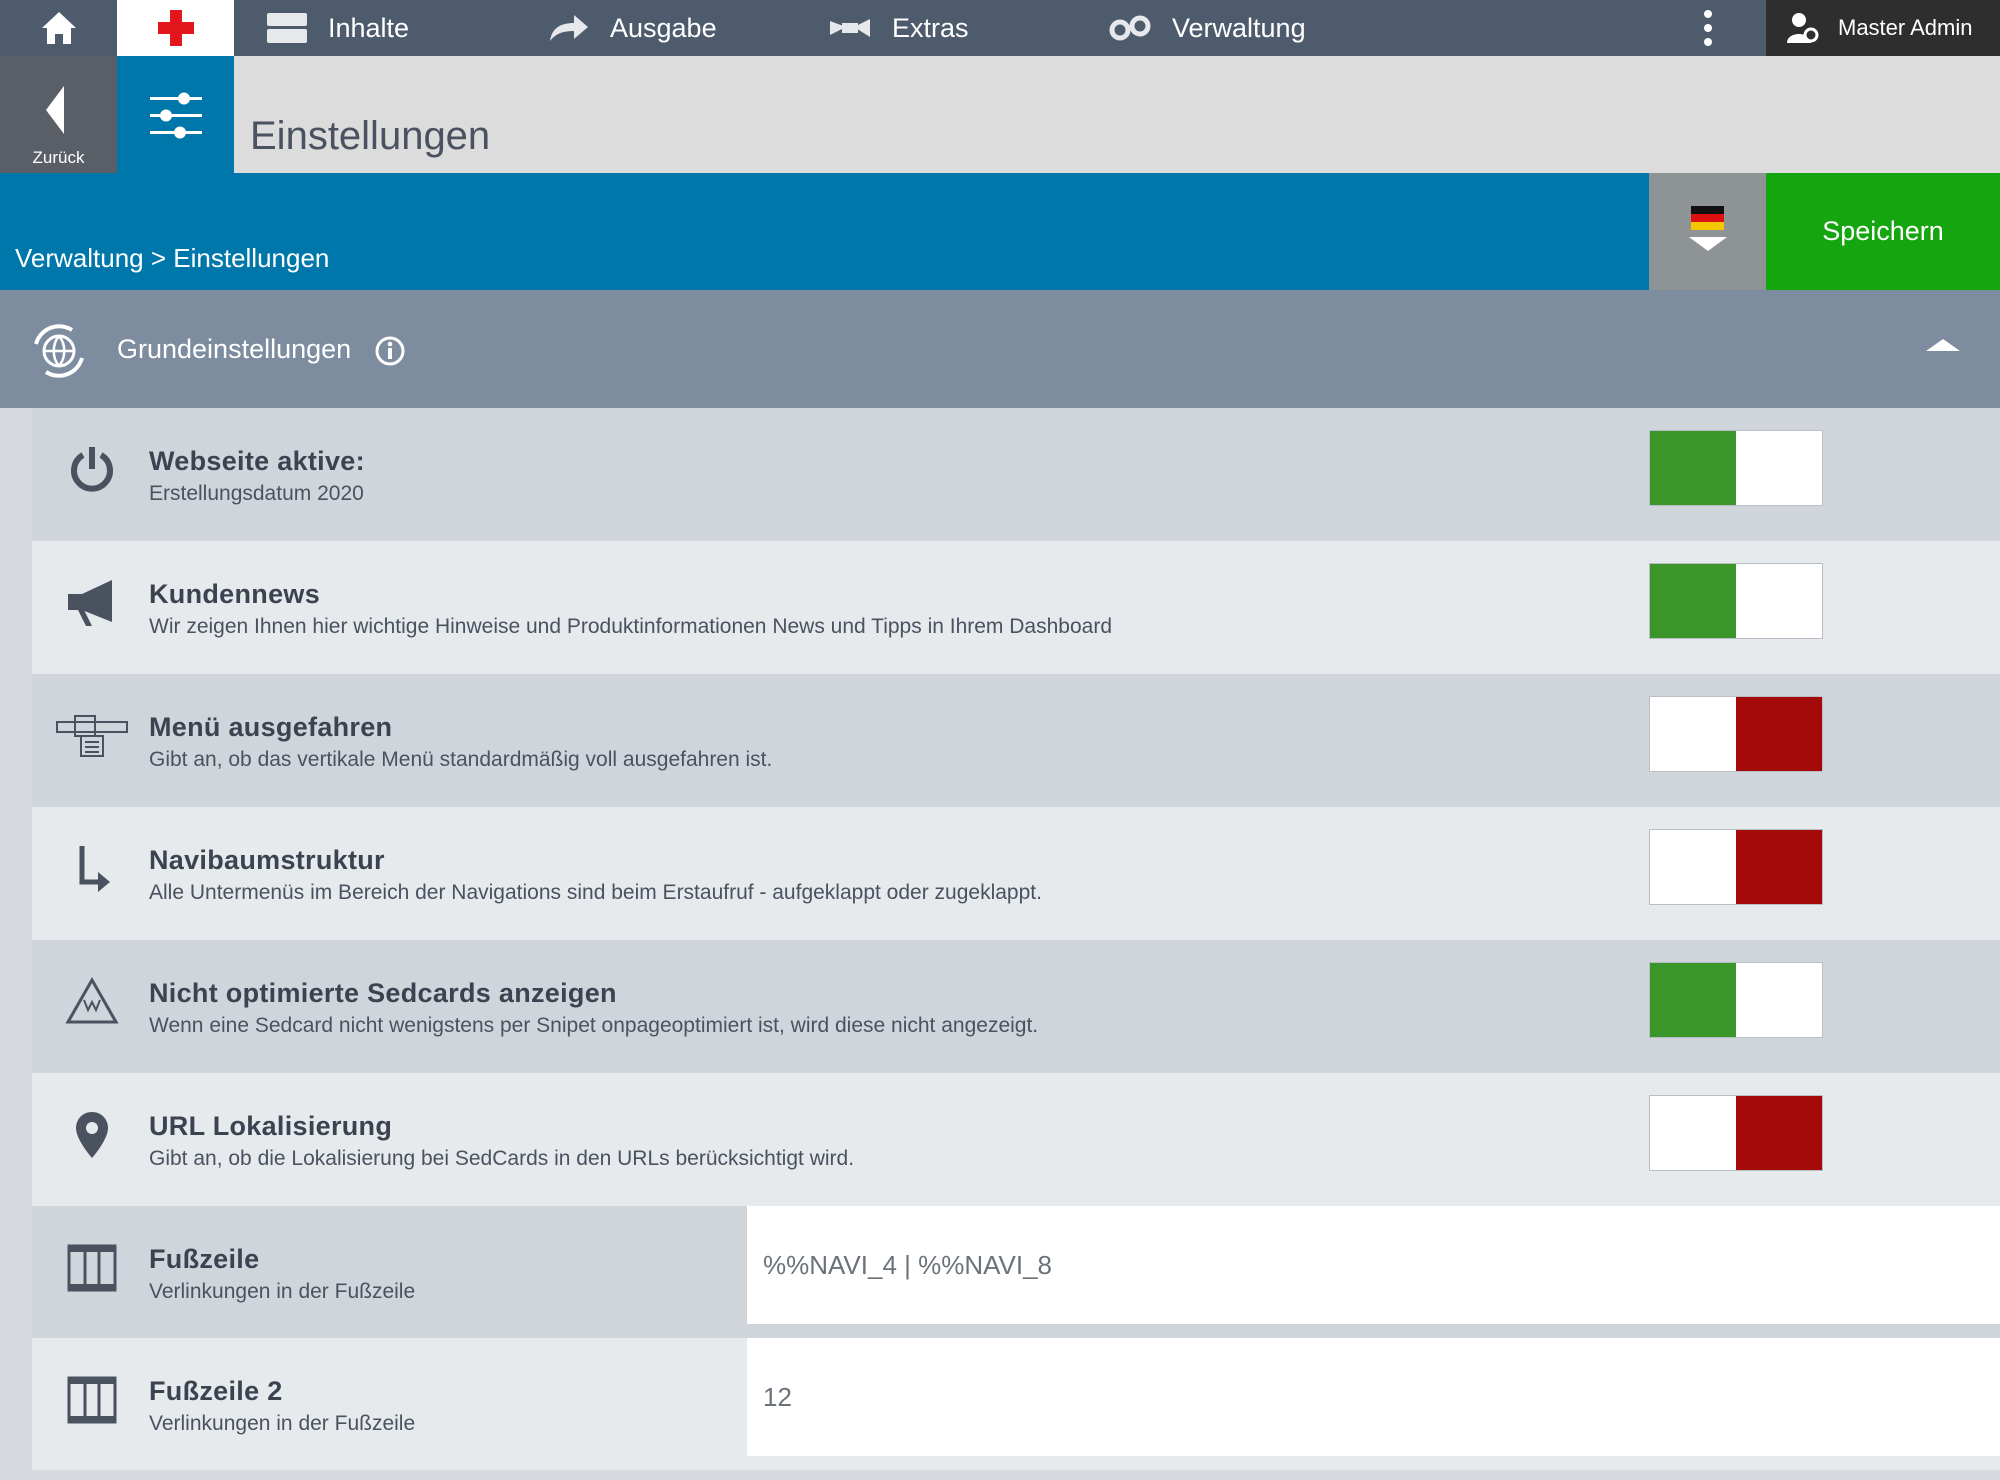 The width and height of the screenshot is (2000, 1480). Describe the element at coordinates (1736, 468) in the screenshot. I see `toggle-webseite-aktiv` at that location.